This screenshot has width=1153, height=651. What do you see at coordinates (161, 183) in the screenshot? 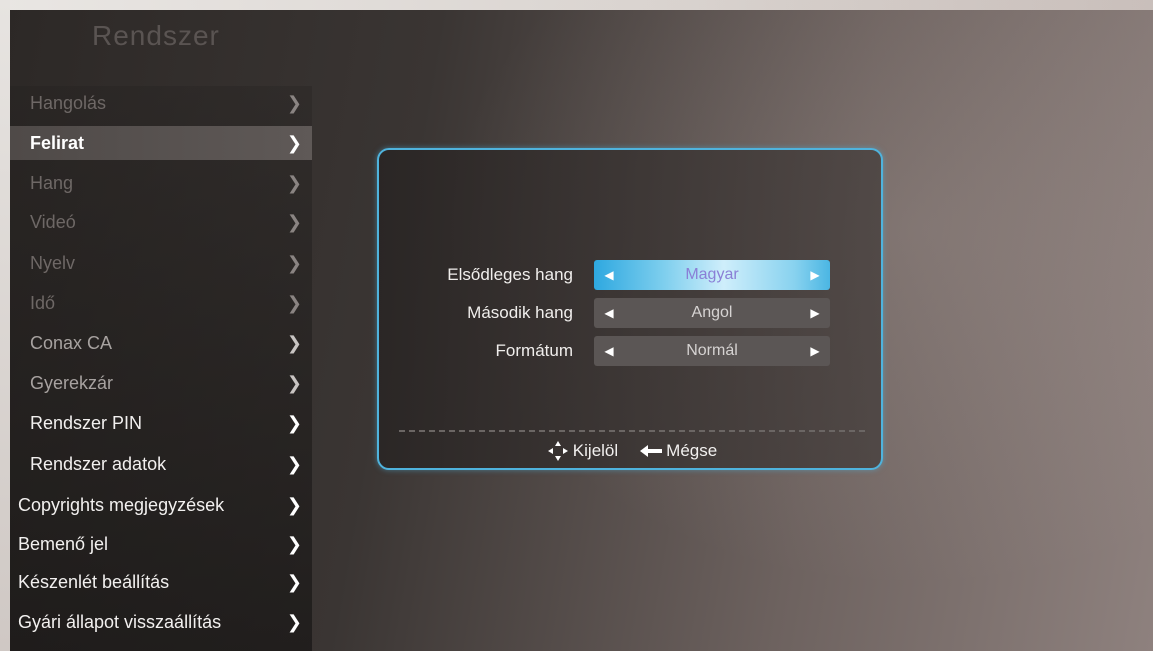
I see `sidebar-item-hang: Hang ❯` at bounding box center [161, 183].